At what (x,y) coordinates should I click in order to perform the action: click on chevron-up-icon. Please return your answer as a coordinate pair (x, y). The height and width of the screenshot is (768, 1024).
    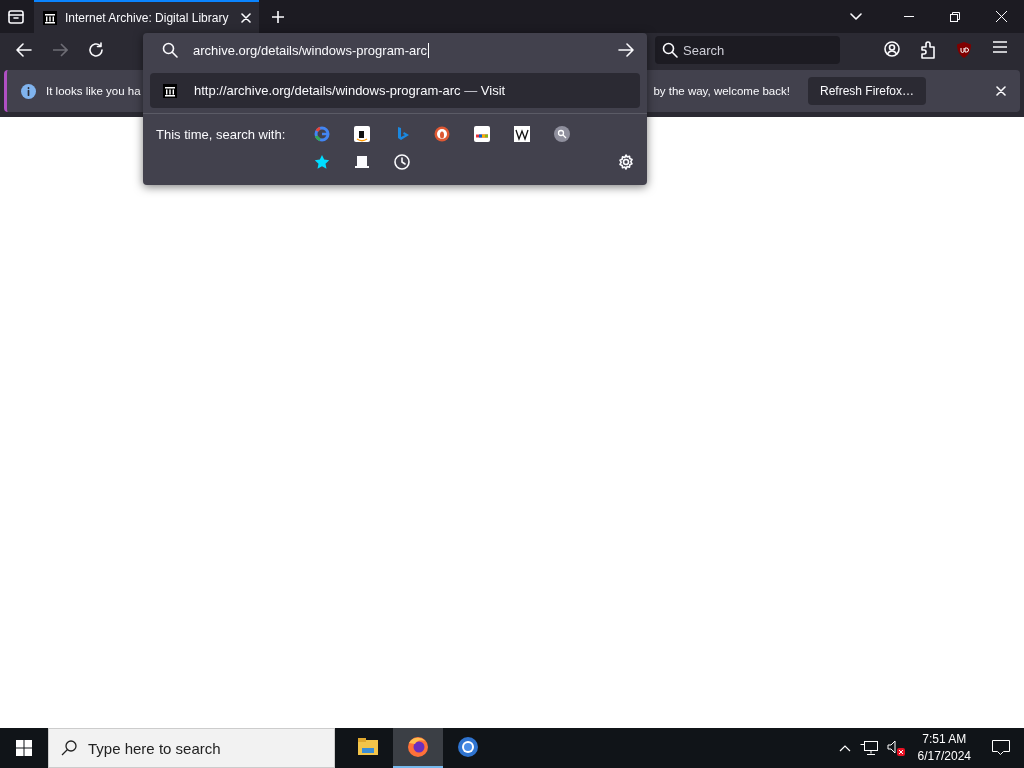
    Looking at the image, I should click on (844, 748).